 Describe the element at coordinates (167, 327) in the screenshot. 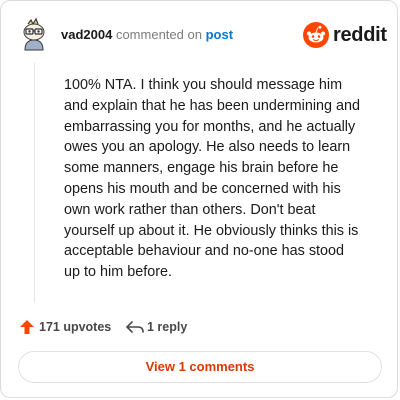

I see `reply-count: 1 reply` at that location.